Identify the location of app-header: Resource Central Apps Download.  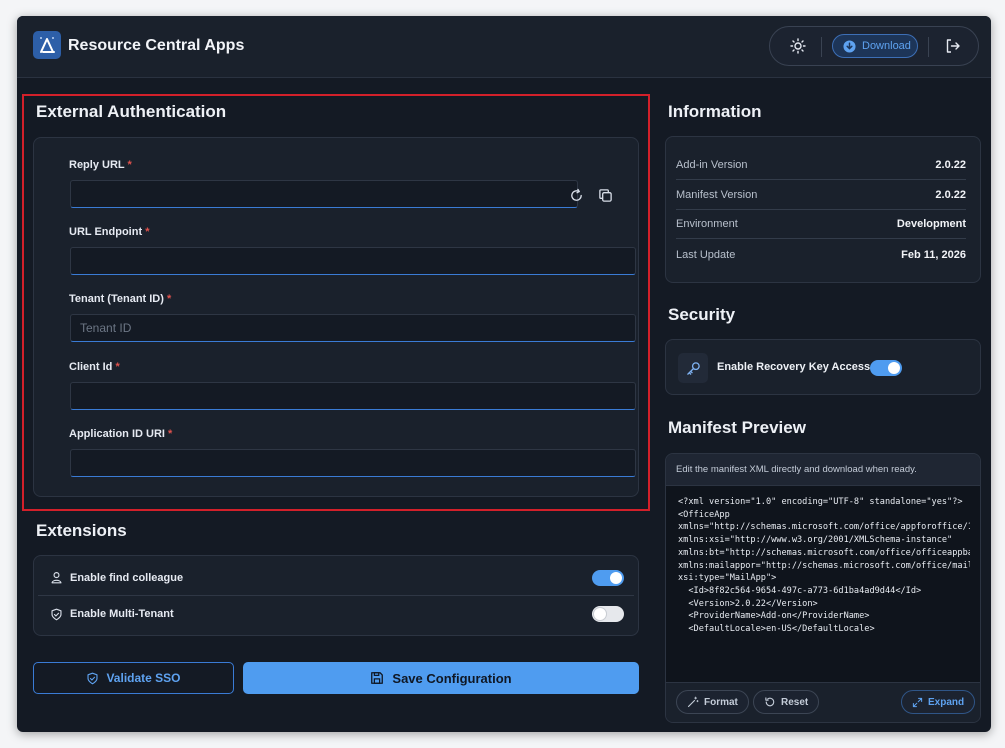
(504, 47).